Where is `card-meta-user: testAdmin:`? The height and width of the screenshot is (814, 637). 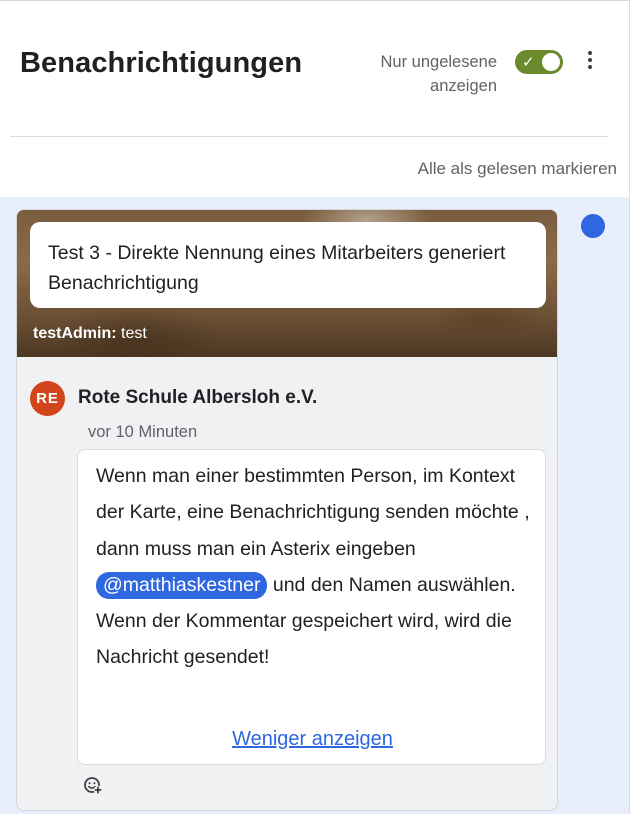
card-meta-user: testAdmin: is located at coordinates (75, 333).